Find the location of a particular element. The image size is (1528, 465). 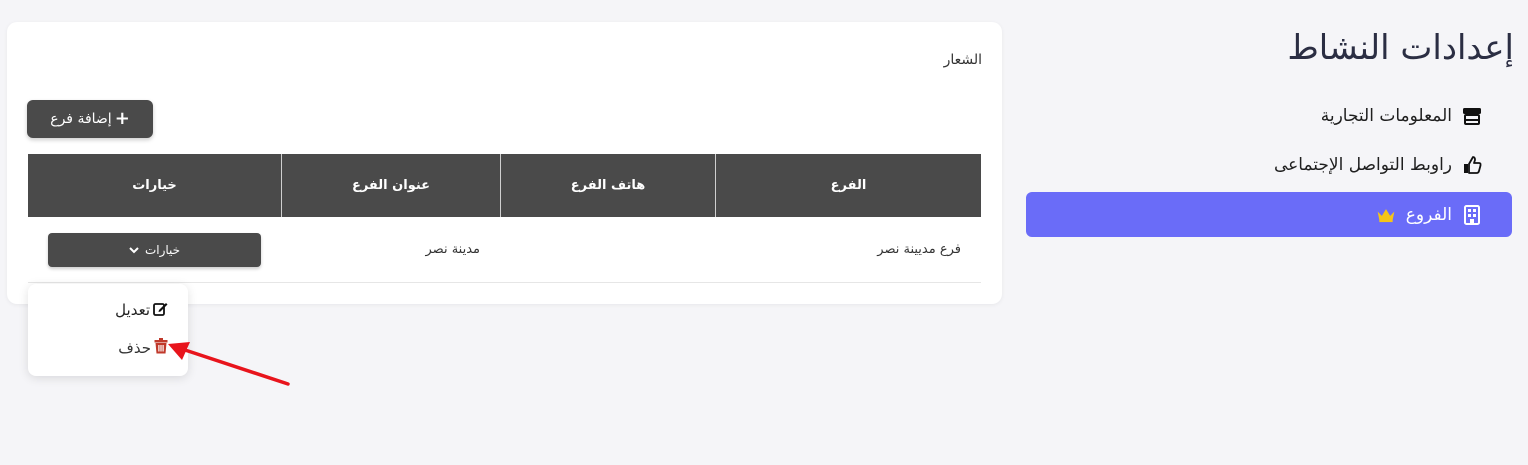

delete-label: حذف is located at coordinates (134, 348).